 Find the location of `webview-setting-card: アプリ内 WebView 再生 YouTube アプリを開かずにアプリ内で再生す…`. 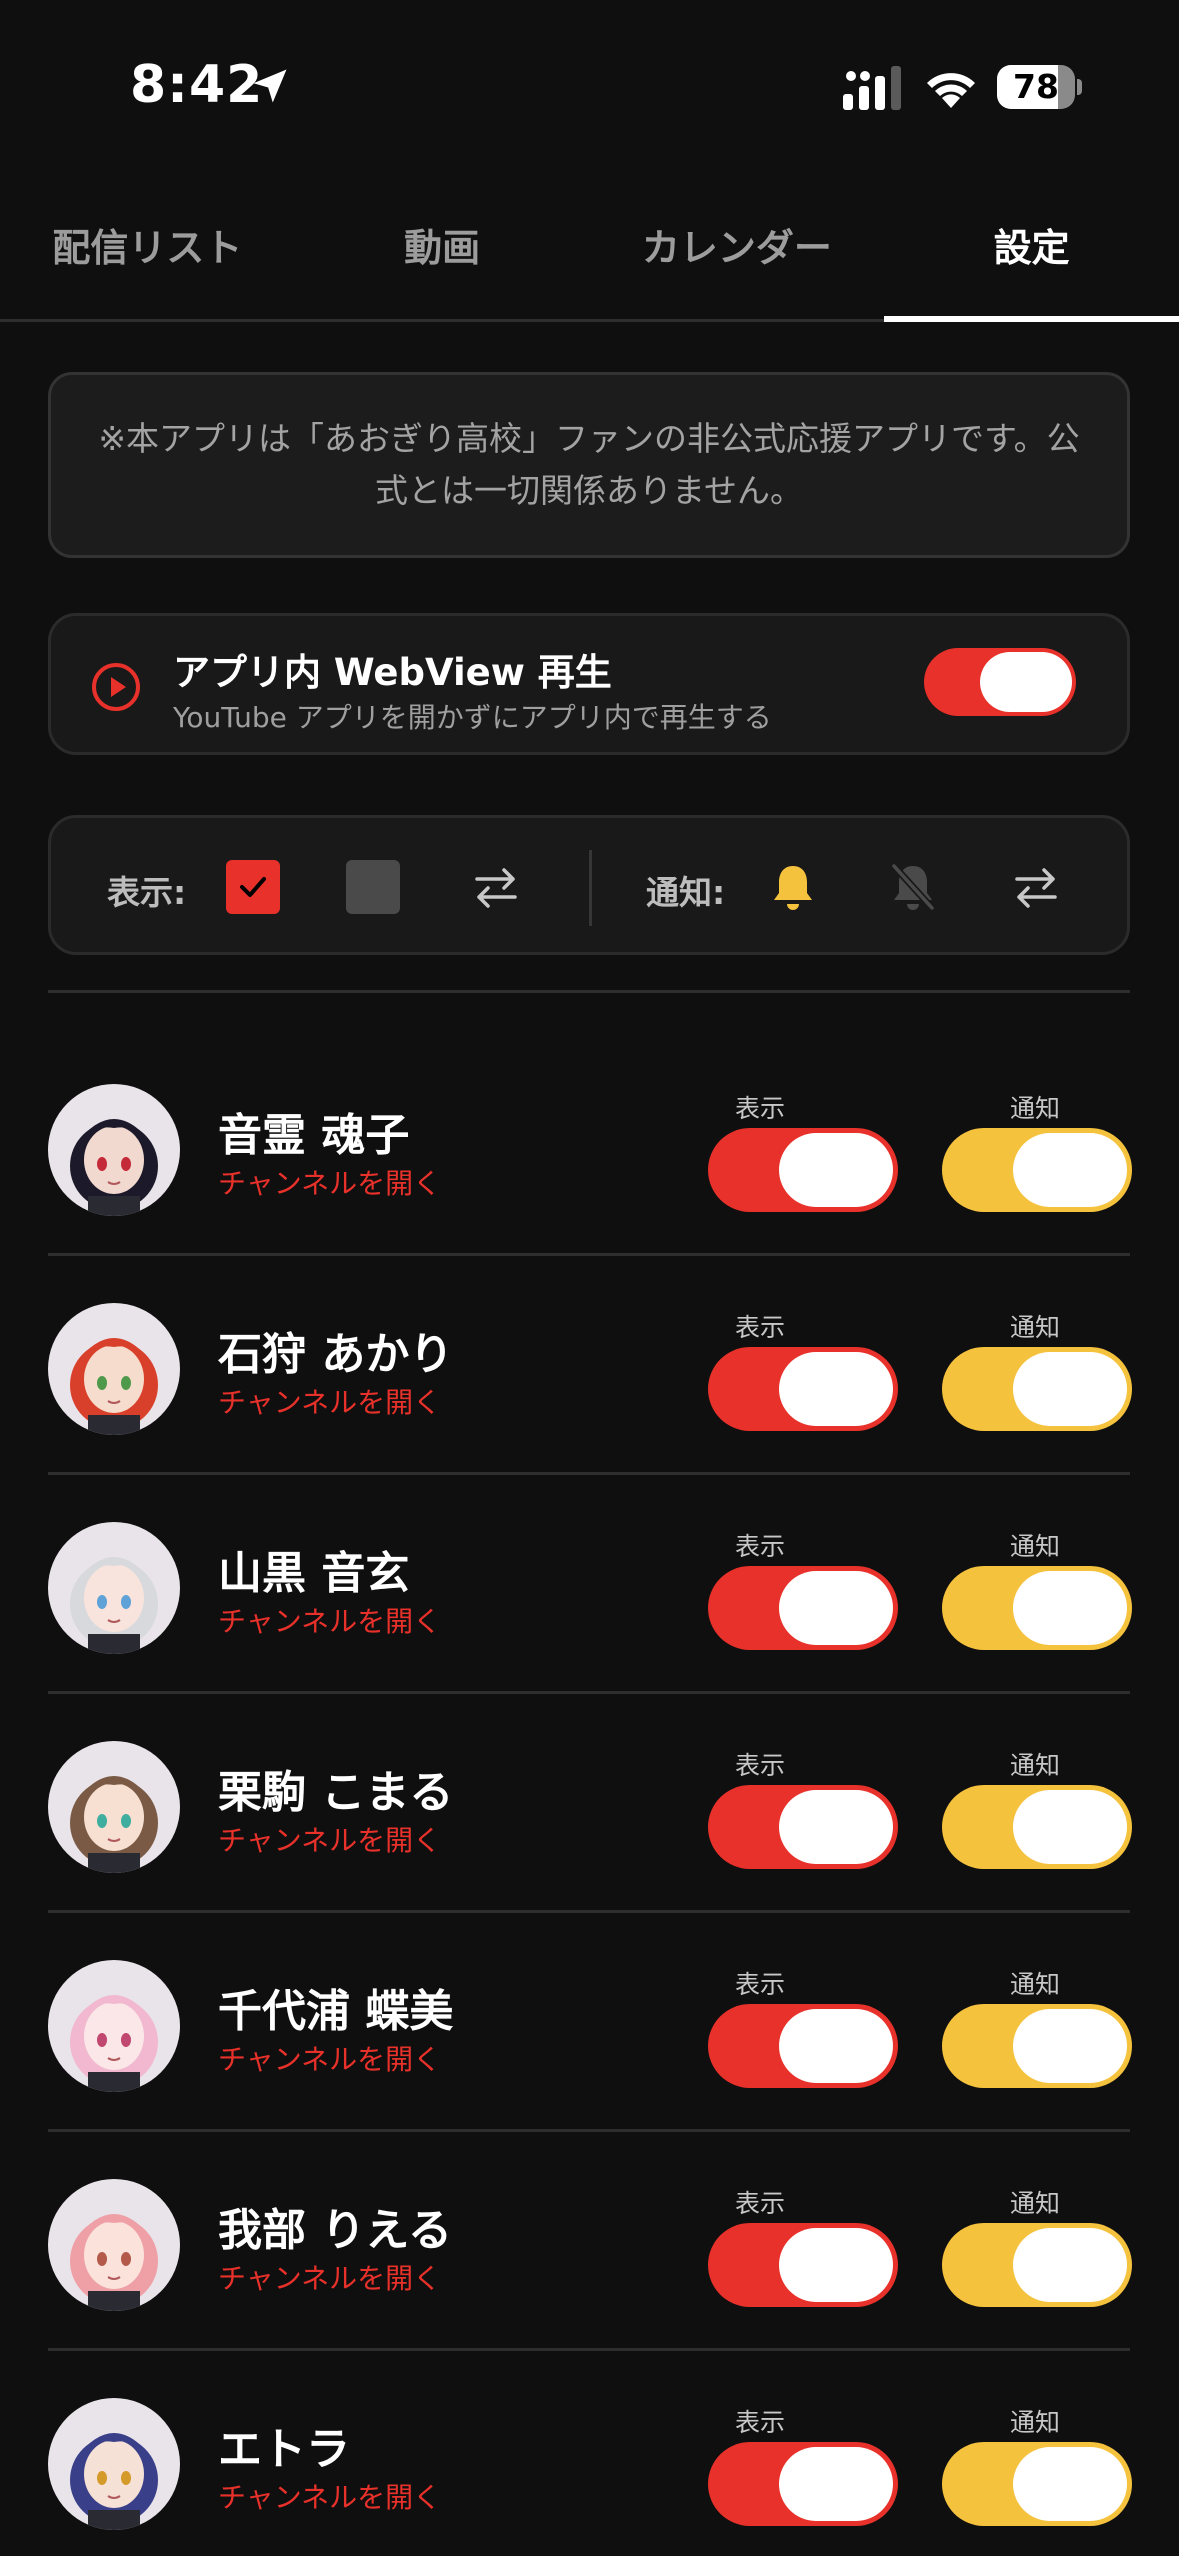

webview-setting-card: アプリ内 WebView 再生 YouTube アプリを開かずにアプリ内で再生す… is located at coordinates (589, 684).